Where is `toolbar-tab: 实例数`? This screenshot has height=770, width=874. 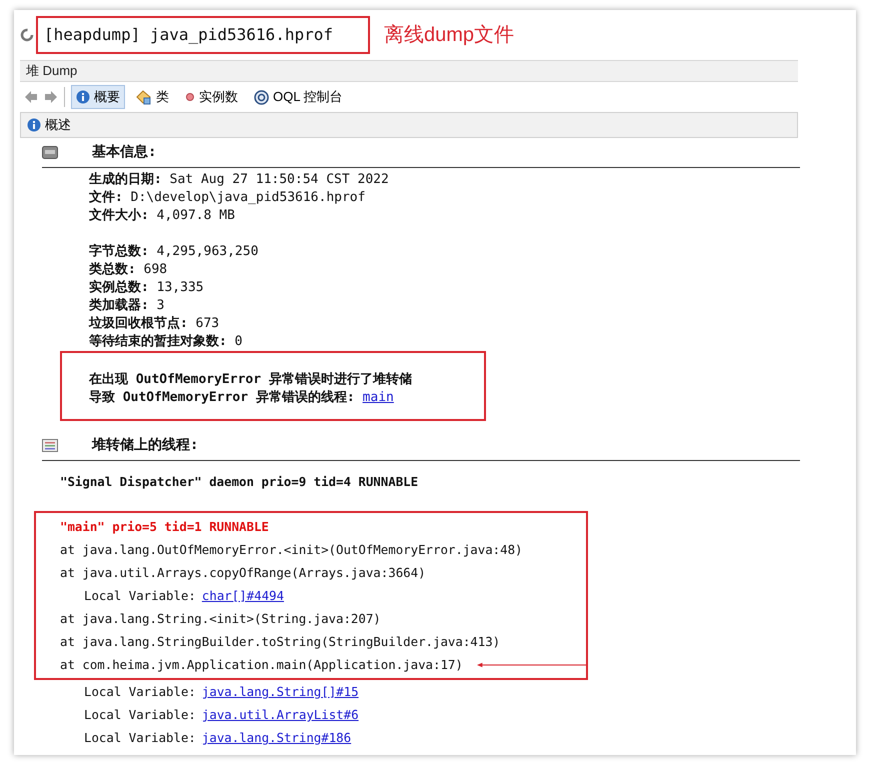 toolbar-tab: 实例数 is located at coordinates (211, 97).